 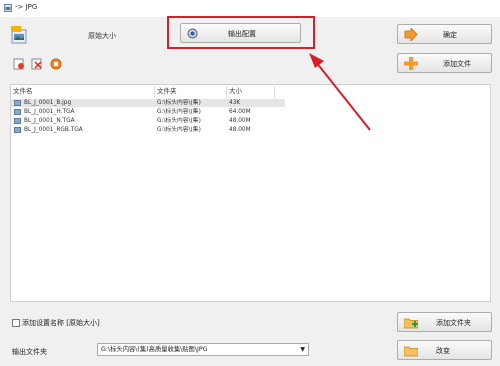 I want to click on column-header-size: 大小, so click(x=251, y=92).